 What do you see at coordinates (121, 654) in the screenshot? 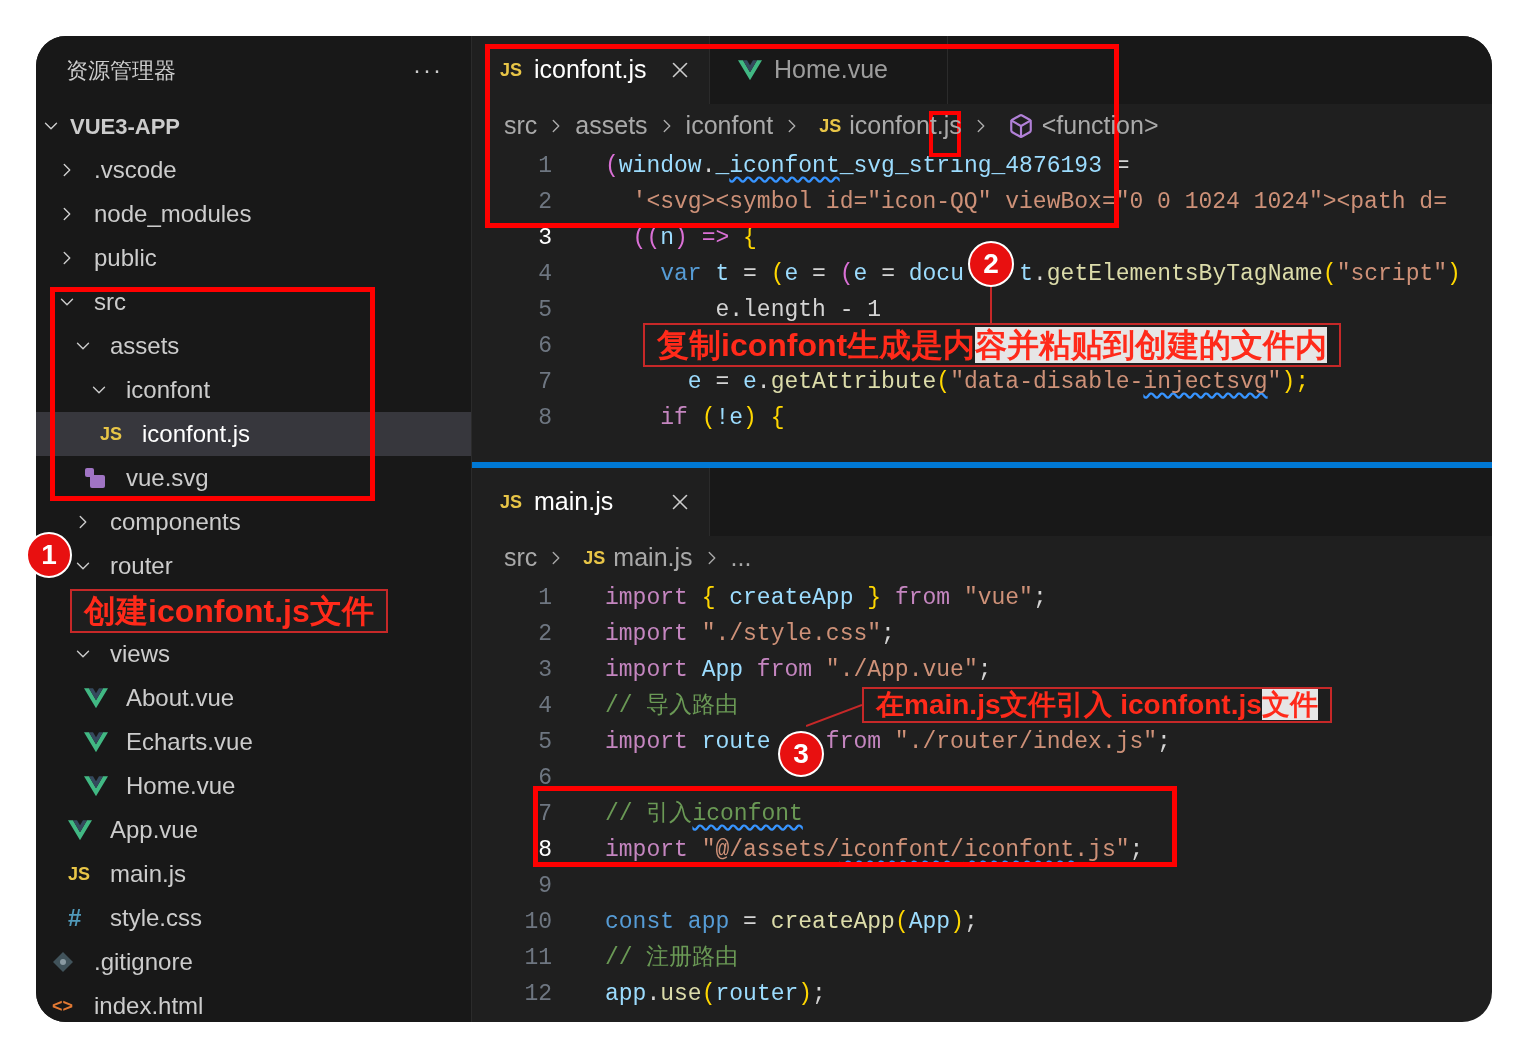
I see `folder-item: views` at bounding box center [121, 654].